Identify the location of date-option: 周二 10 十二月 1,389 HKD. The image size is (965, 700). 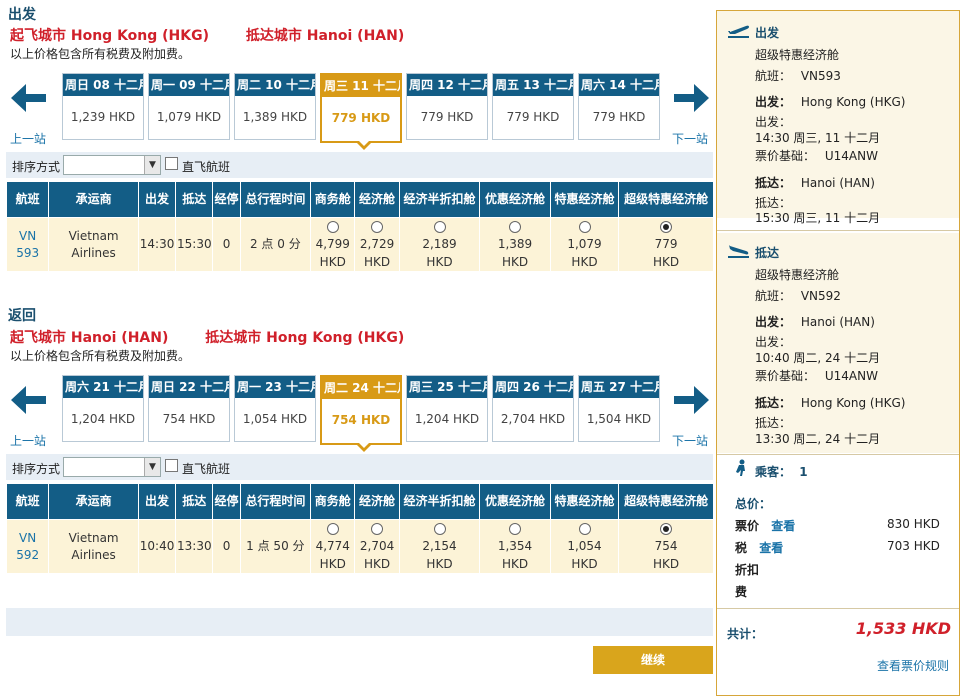
(275, 106).